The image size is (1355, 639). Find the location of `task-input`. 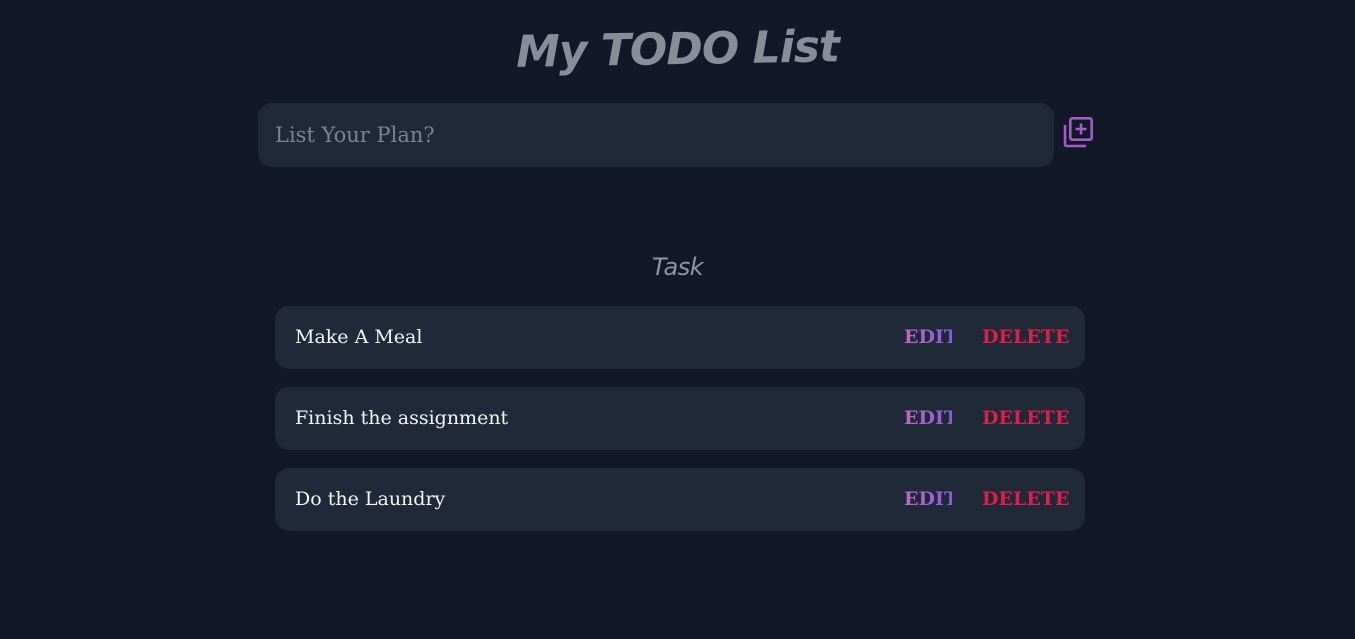

task-input is located at coordinates (656, 135).